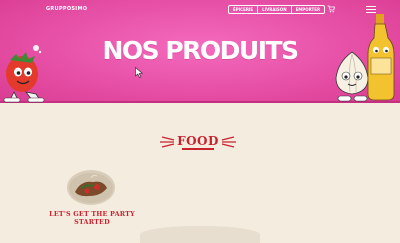  I want to click on section-heading-food: FOOD, so click(198, 143).